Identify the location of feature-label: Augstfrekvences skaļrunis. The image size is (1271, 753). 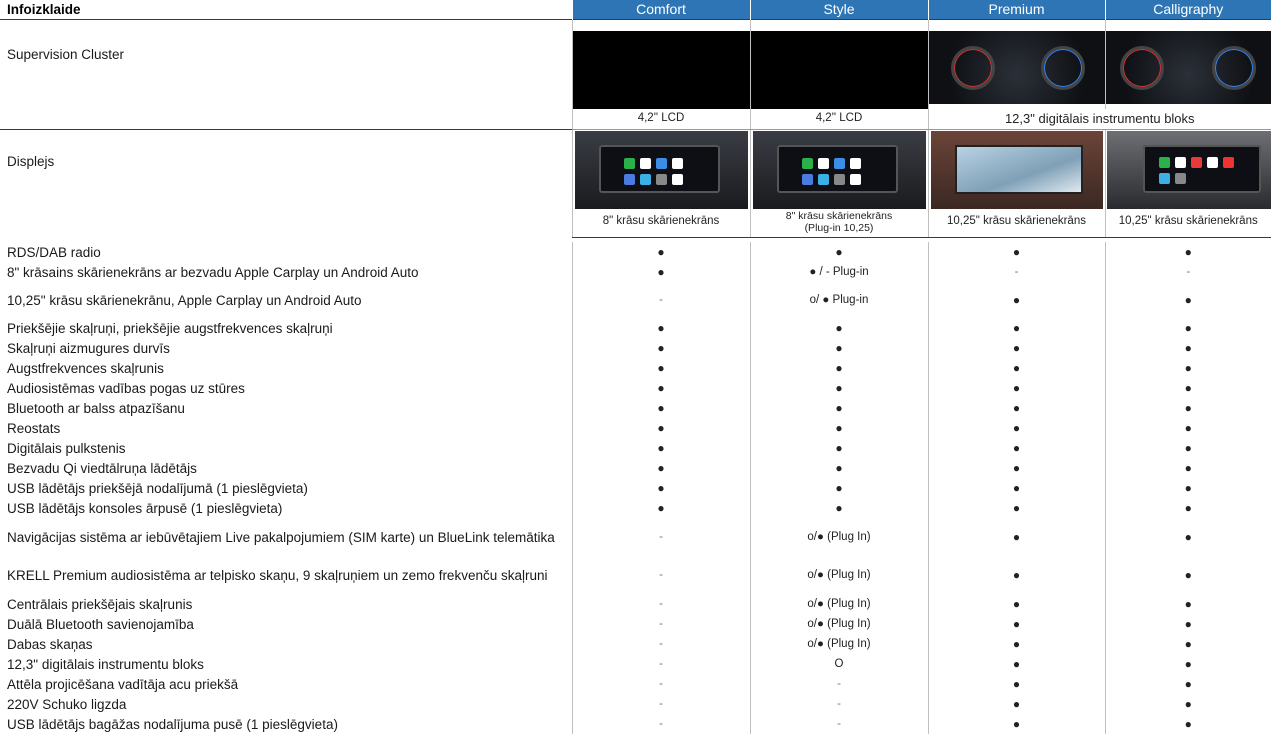
(85, 368).